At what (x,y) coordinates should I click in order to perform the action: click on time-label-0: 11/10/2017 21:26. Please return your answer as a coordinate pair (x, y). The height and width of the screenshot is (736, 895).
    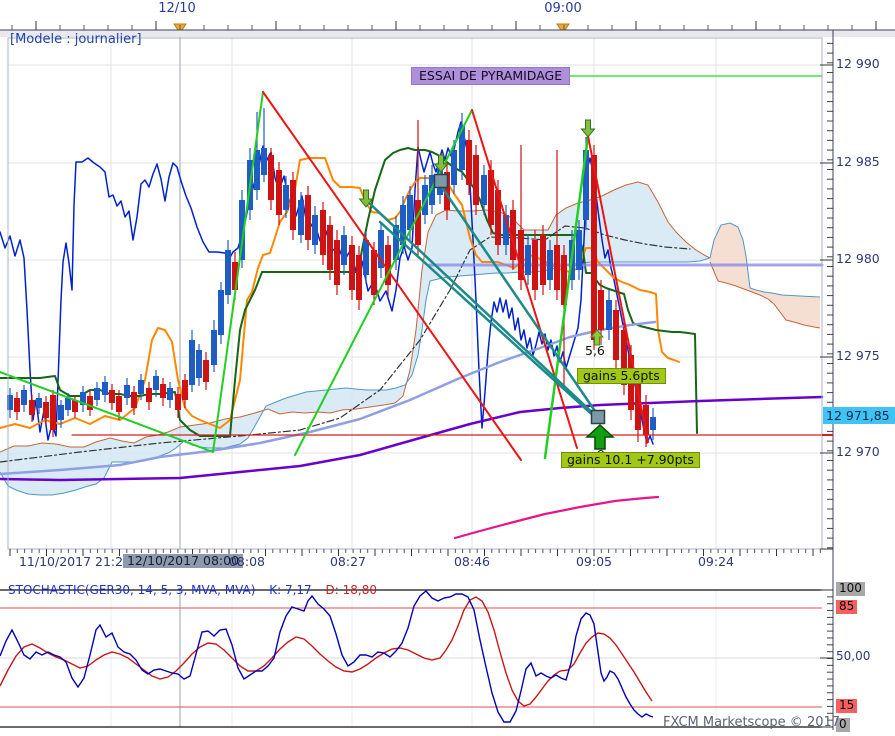
    Looking at the image, I should click on (75, 561).